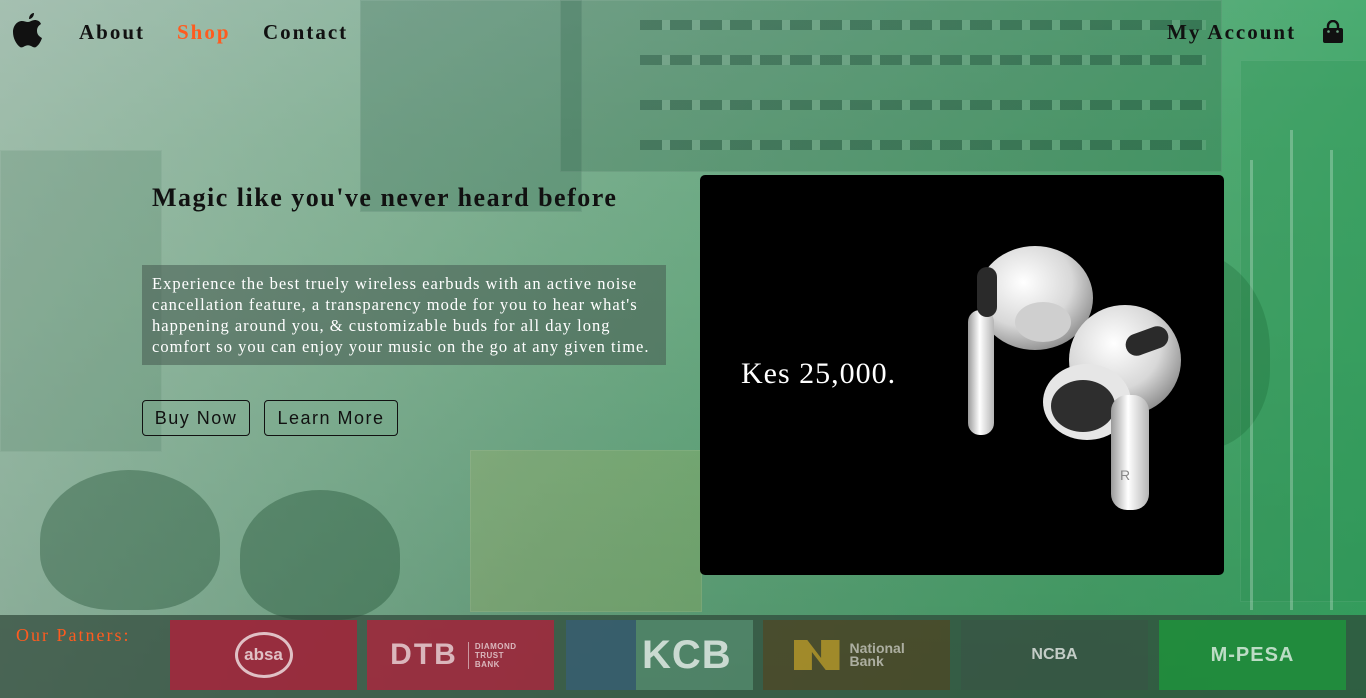 This screenshot has width=1366, height=698. Describe the element at coordinates (73, 635) in the screenshot. I see `partners-label: Our Patners:` at that location.